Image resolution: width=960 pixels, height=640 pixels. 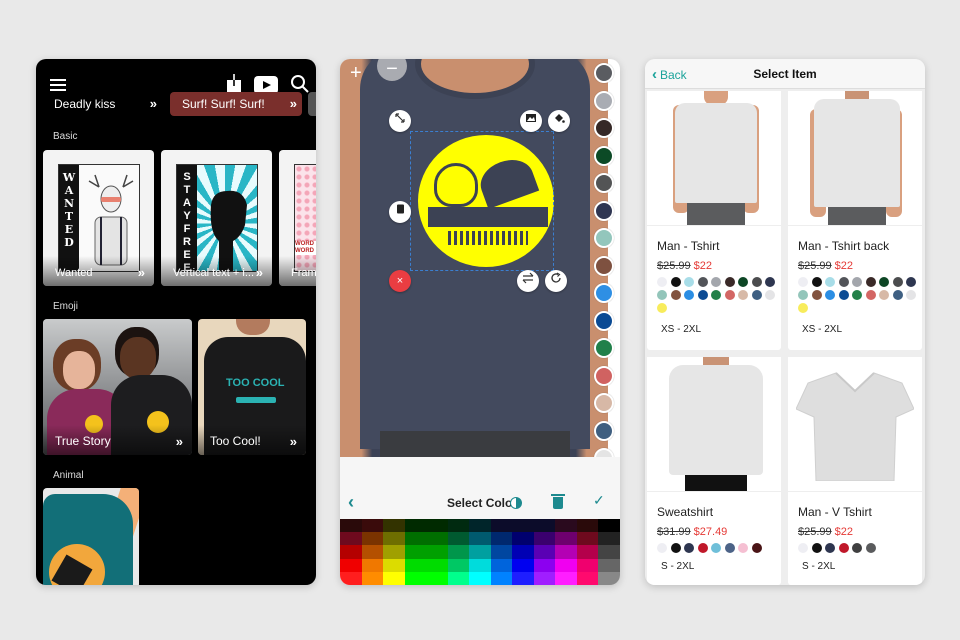 I want to click on flip-button, so click(x=528, y=281).